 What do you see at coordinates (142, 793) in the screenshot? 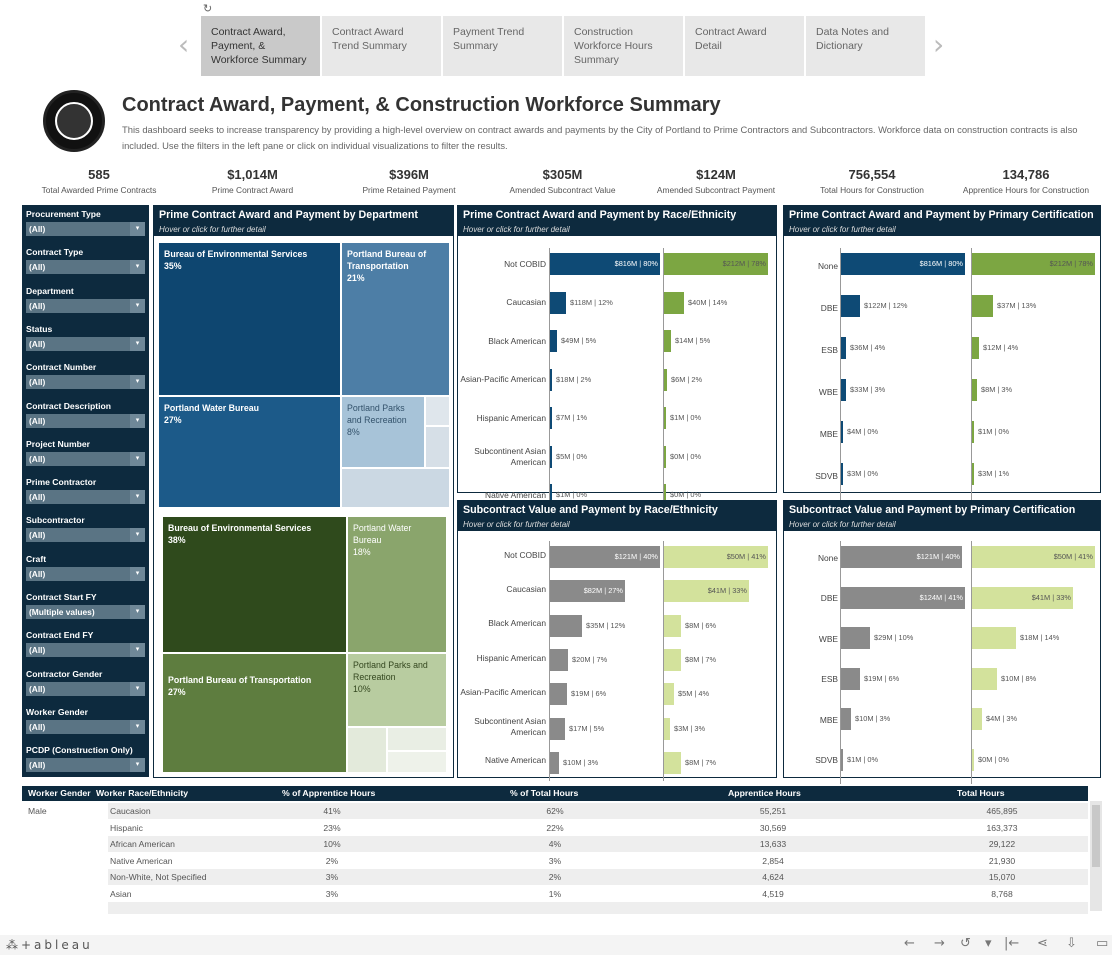
I see `column-header: Worker Race/Ethnicity` at bounding box center [142, 793].